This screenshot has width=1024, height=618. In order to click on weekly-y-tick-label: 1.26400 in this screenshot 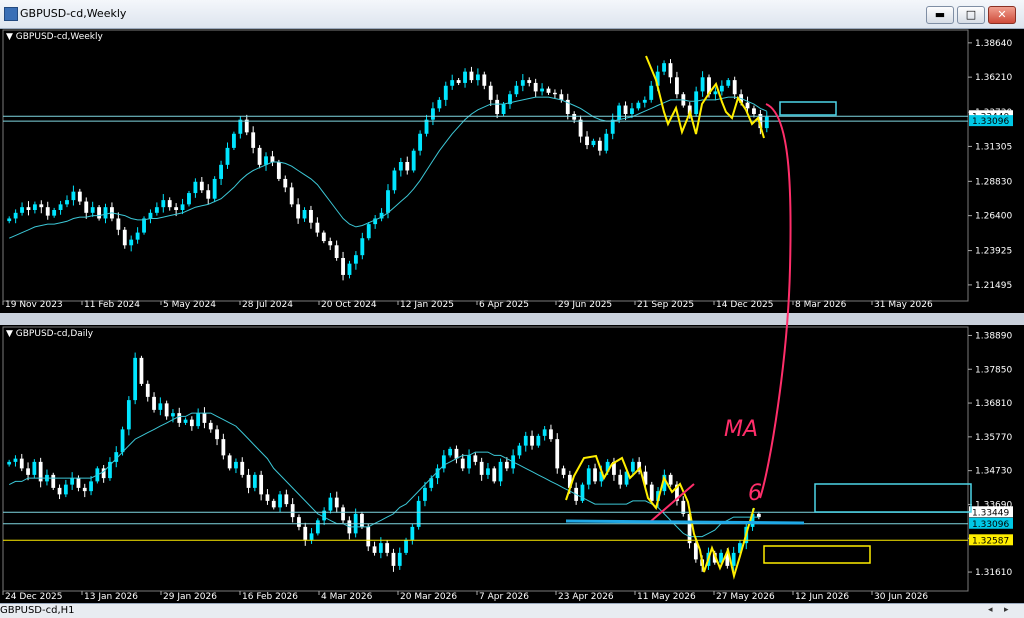, I will do `click(993, 217)`.